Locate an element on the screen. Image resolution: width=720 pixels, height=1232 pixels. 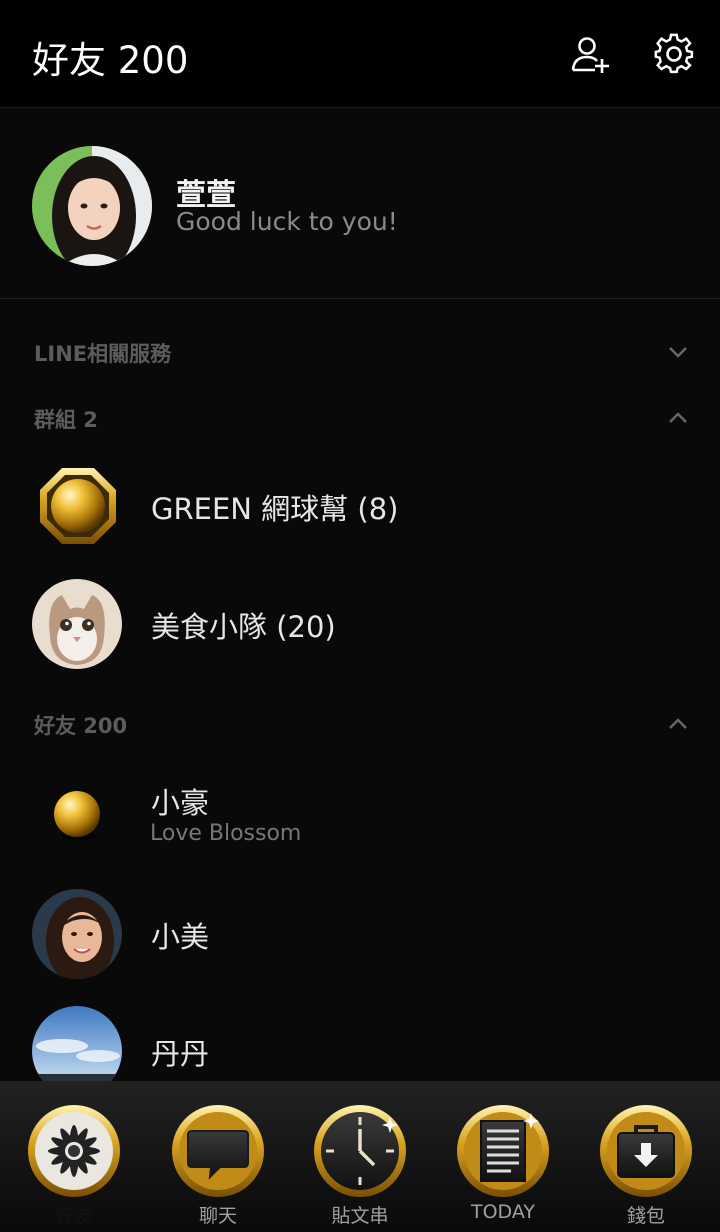
friend-name: 小豪 is located at coordinates (180, 803).